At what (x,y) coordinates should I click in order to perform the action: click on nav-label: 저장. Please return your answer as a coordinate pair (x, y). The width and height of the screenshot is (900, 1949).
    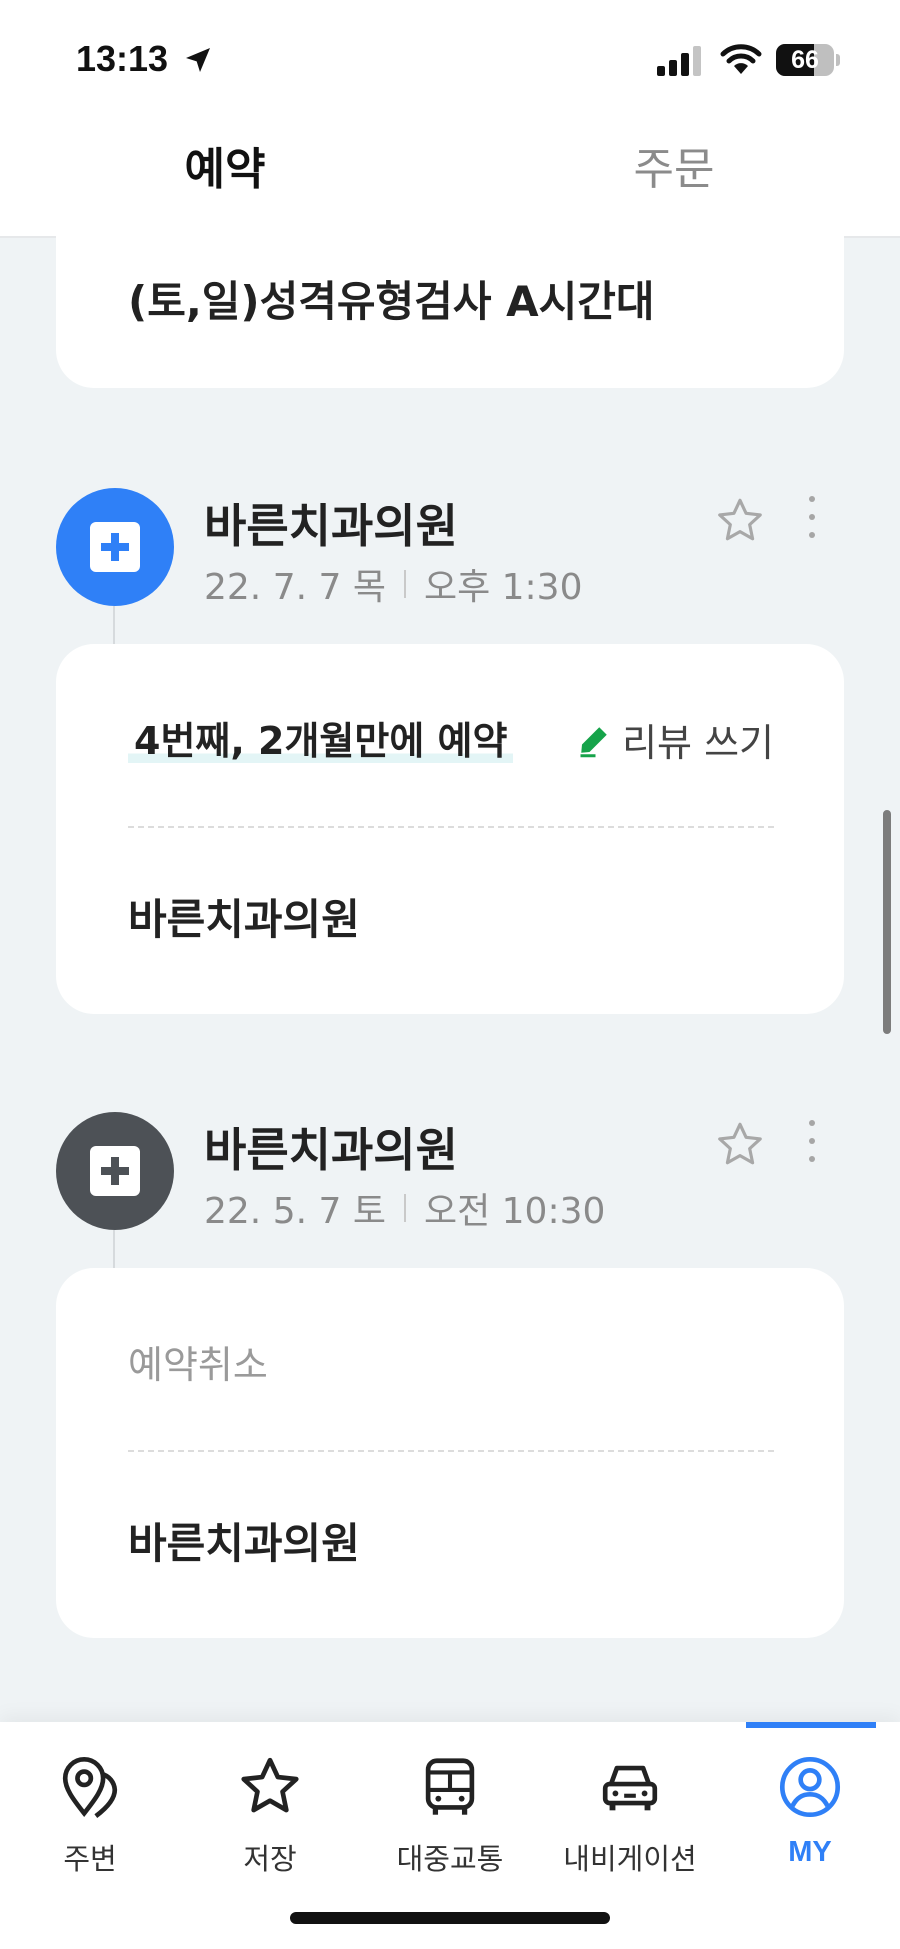
    Looking at the image, I should click on (270, 1859).